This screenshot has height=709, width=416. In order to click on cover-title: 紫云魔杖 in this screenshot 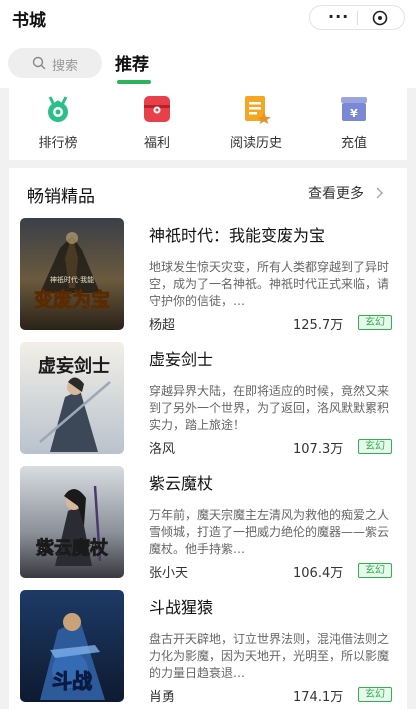, I will do `click(72, 548)`.